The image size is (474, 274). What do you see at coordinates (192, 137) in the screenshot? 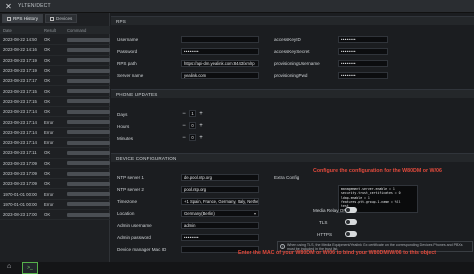
I see `minutes-value: 0` at bounding box center [192, 137].